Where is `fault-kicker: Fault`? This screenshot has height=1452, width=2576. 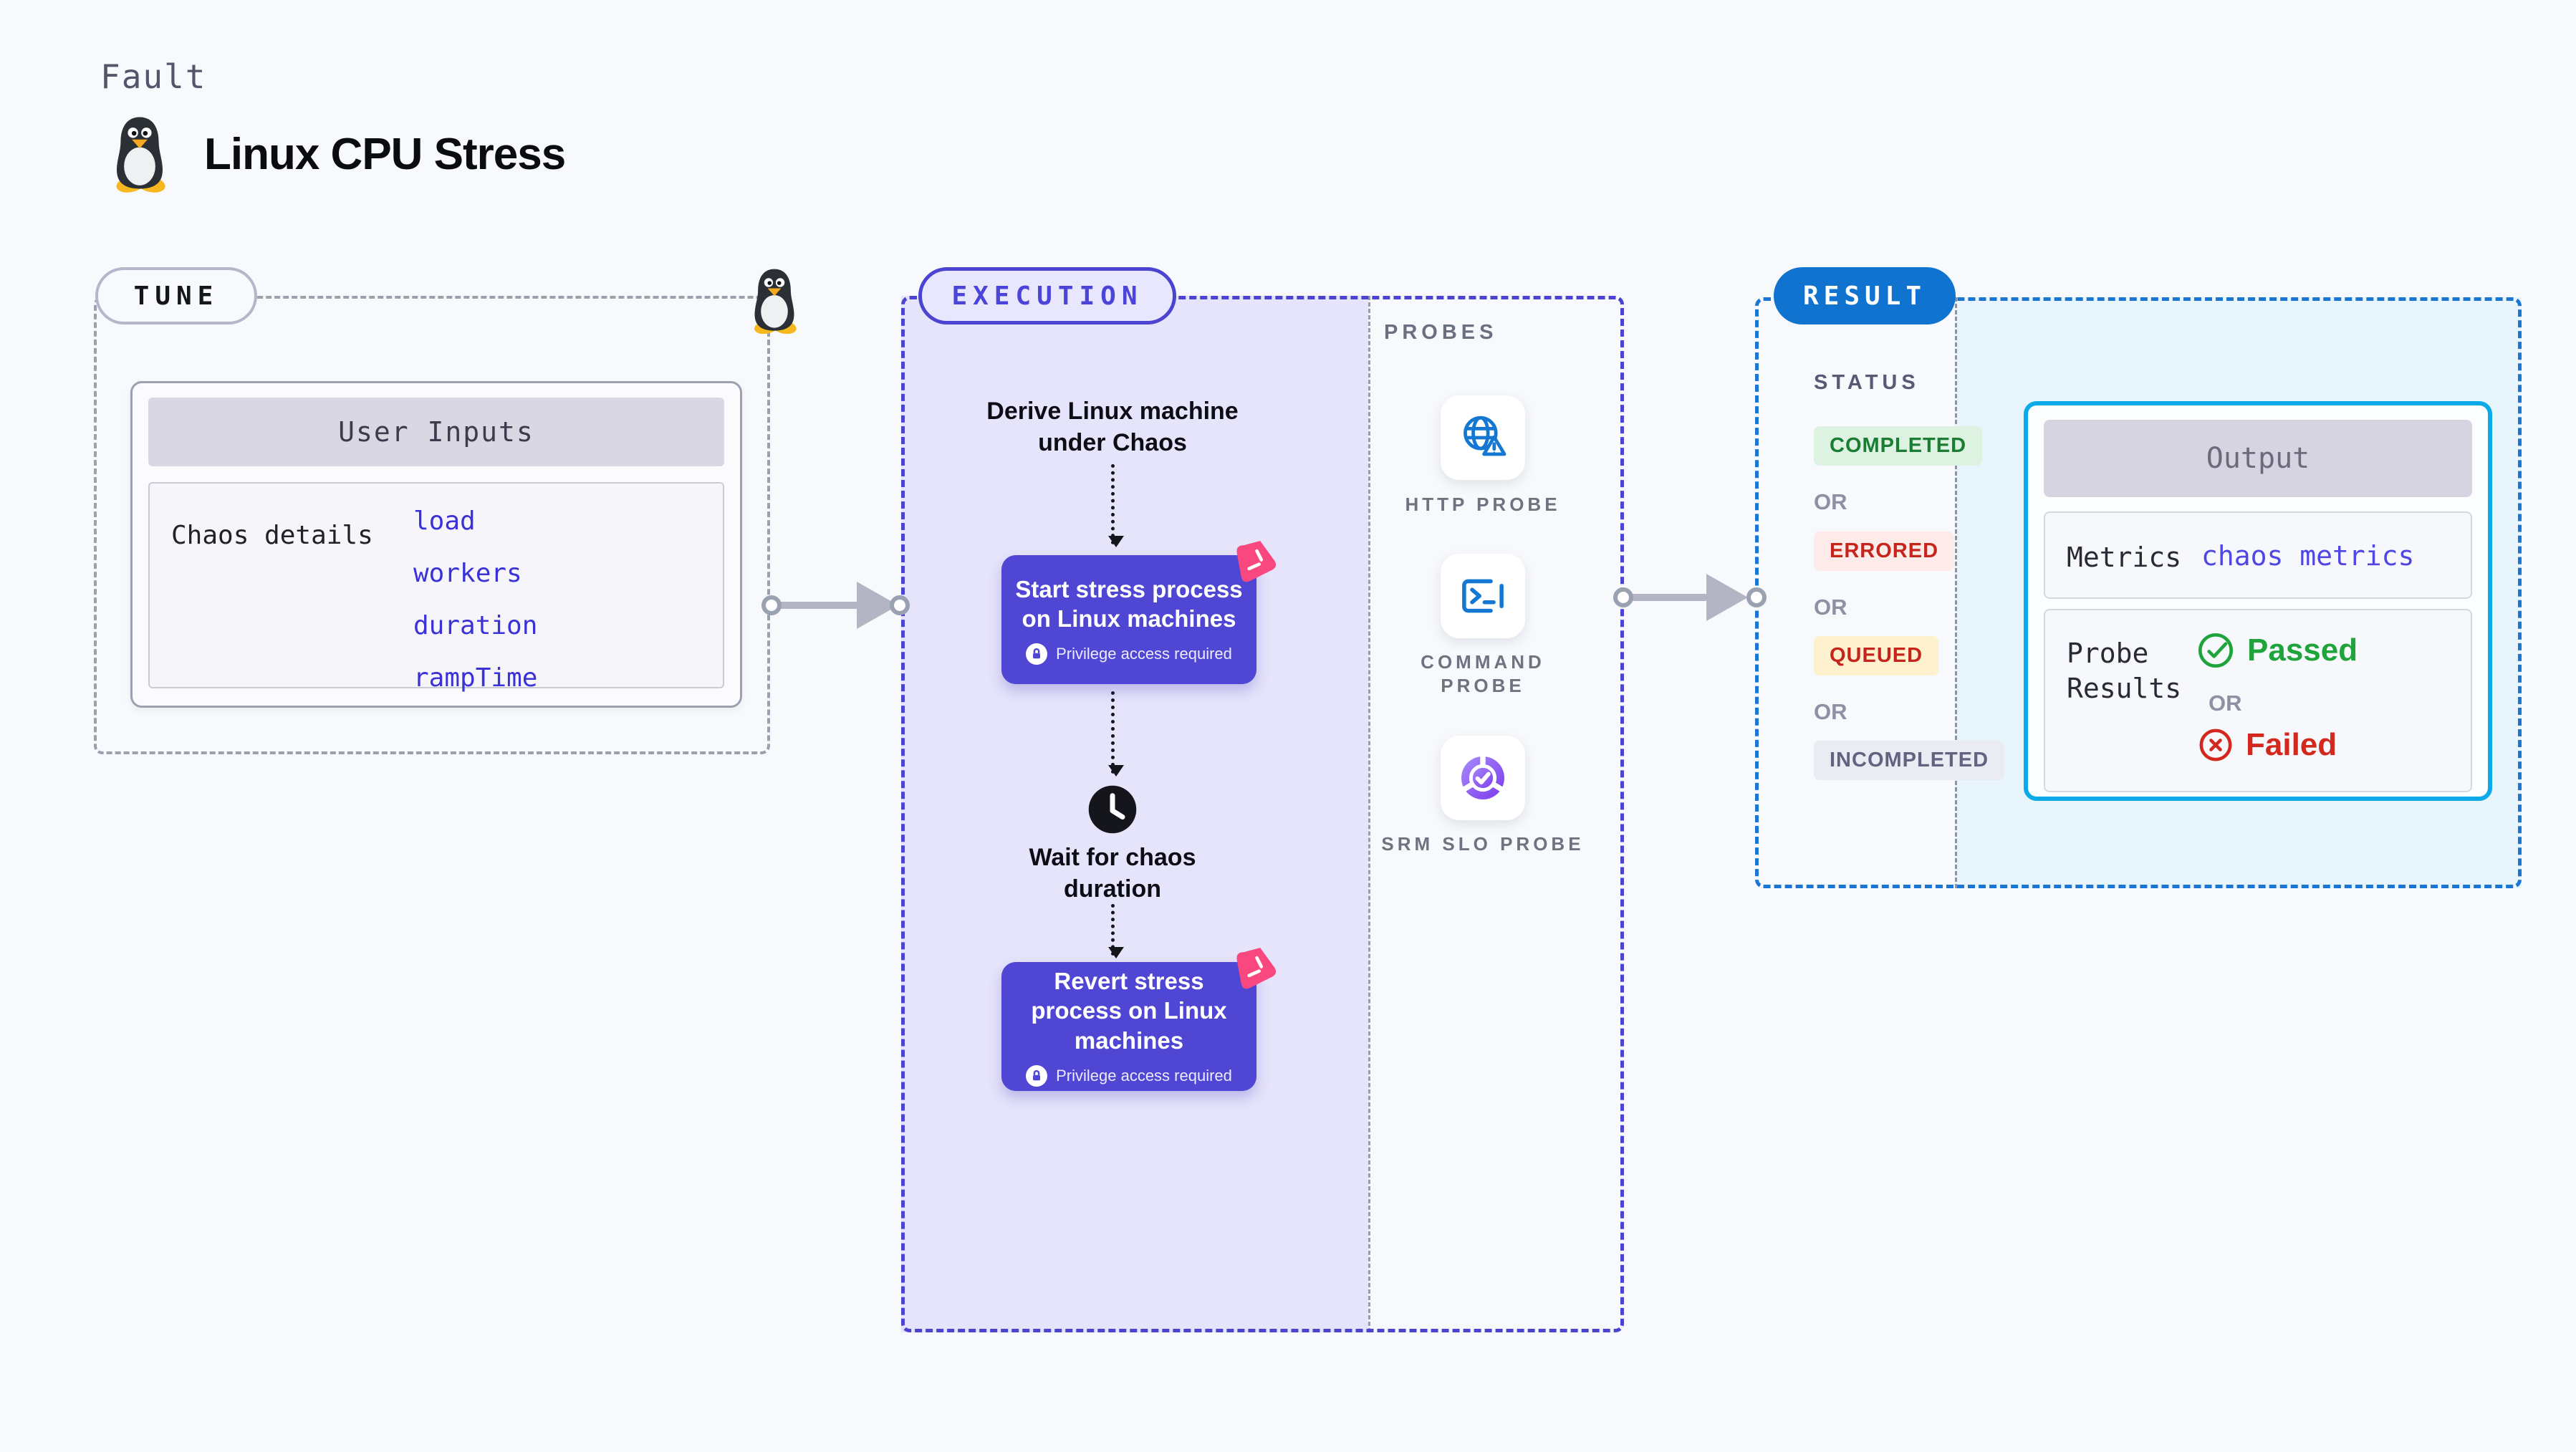 fault-kicker: Fault is located at coordinates (154, 76).